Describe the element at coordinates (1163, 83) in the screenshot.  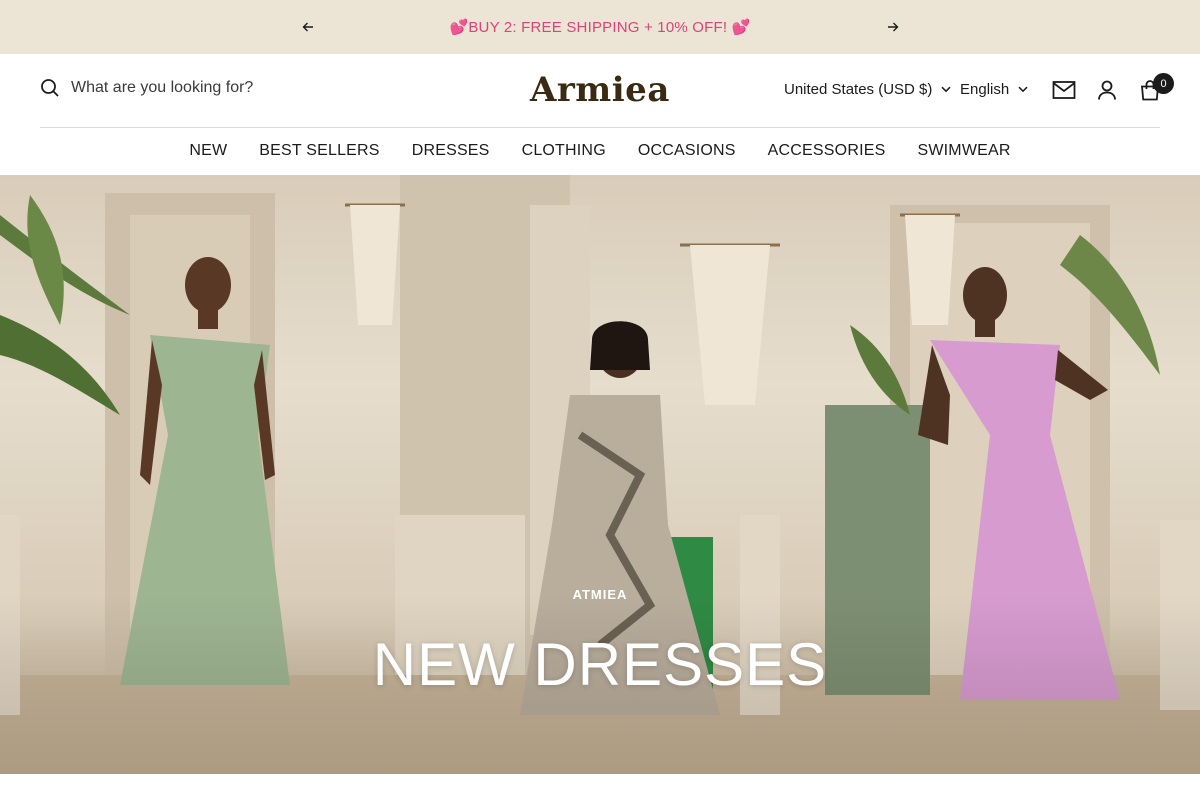
I see `cart-count-badge: 0` at that location.